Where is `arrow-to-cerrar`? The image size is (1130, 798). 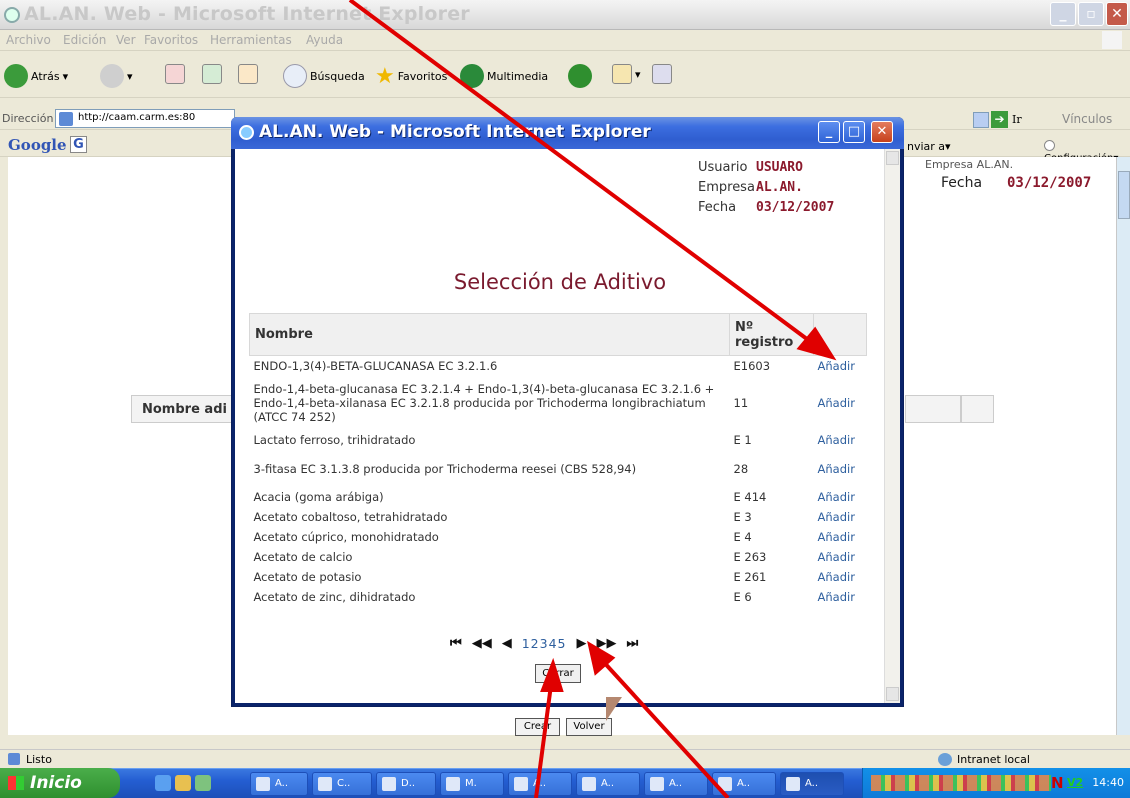
arrow-to-cerrar is located at coordinates (543, 741).